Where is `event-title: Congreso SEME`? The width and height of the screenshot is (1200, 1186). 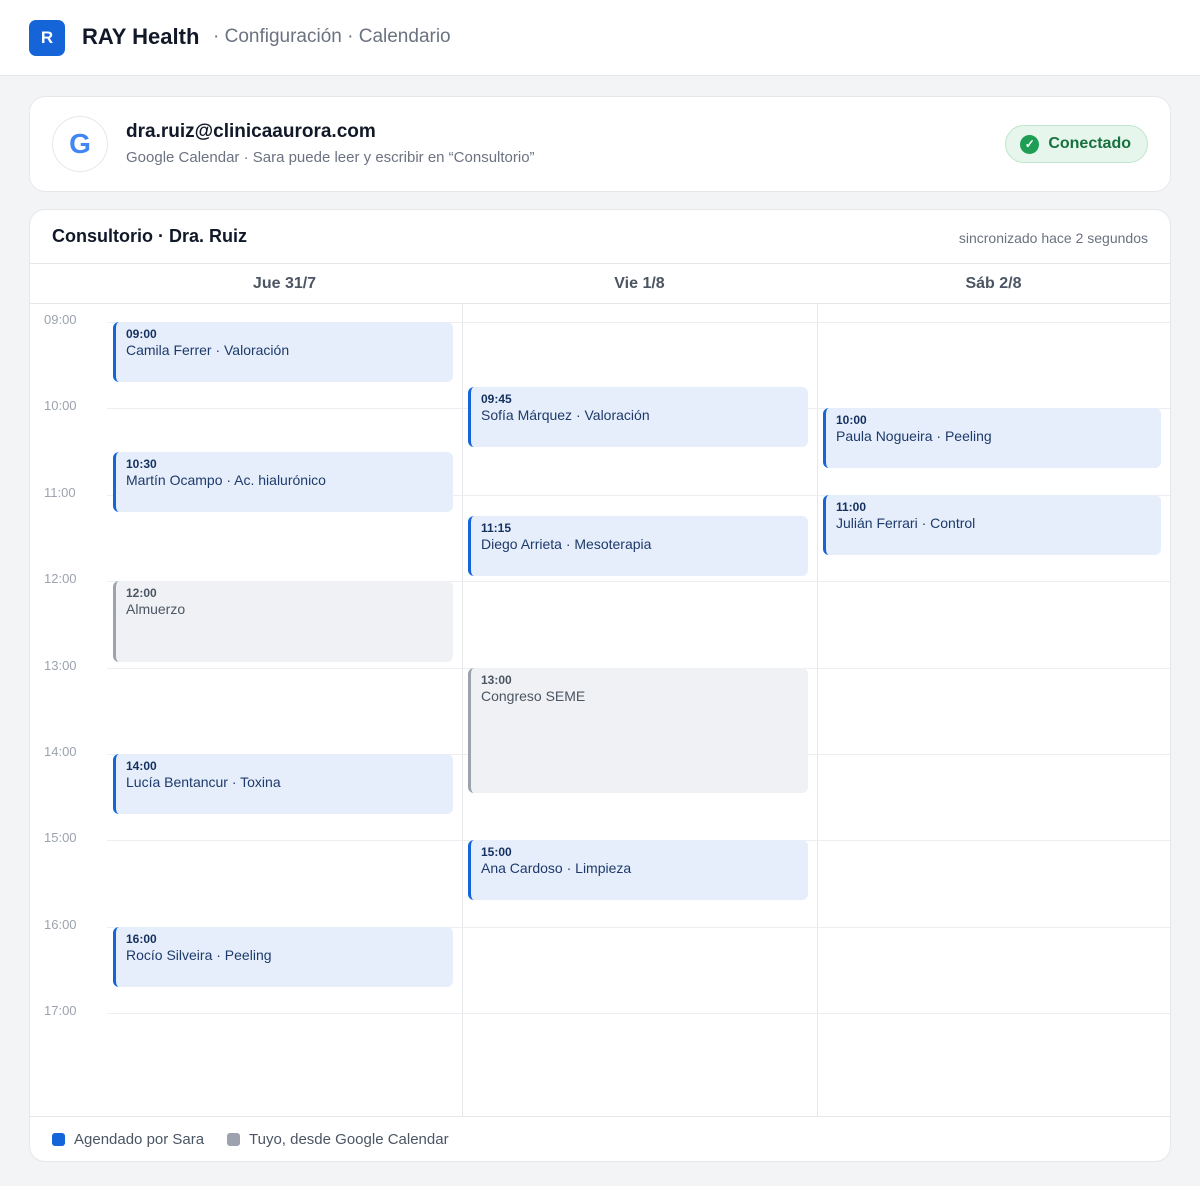
event-title: Congreso SEME is located at coordinates (533, 696).